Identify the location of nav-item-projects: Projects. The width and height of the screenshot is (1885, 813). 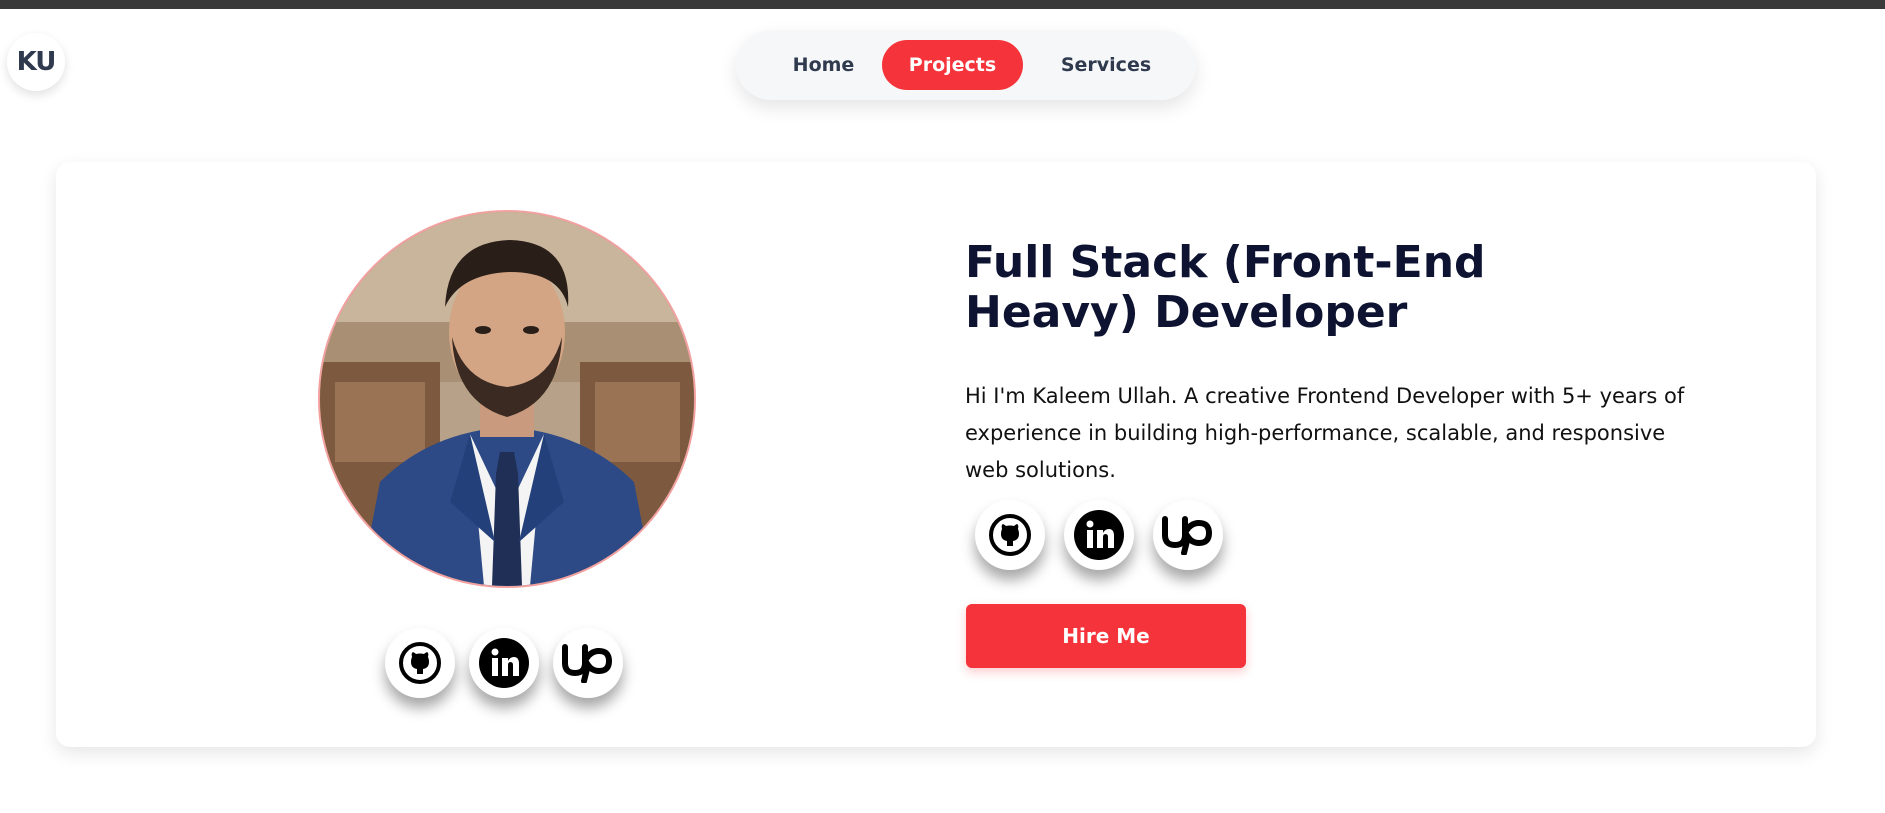
(952, 65).